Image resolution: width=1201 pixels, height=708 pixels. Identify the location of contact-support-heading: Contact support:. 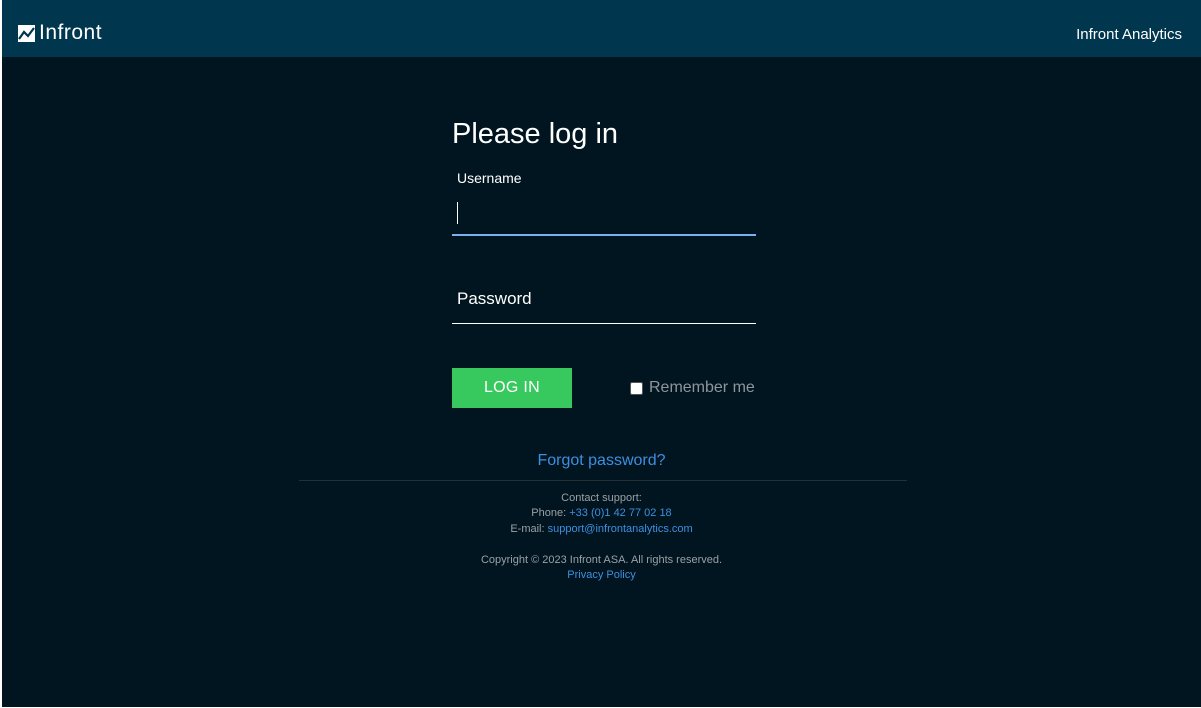
(601, 498).